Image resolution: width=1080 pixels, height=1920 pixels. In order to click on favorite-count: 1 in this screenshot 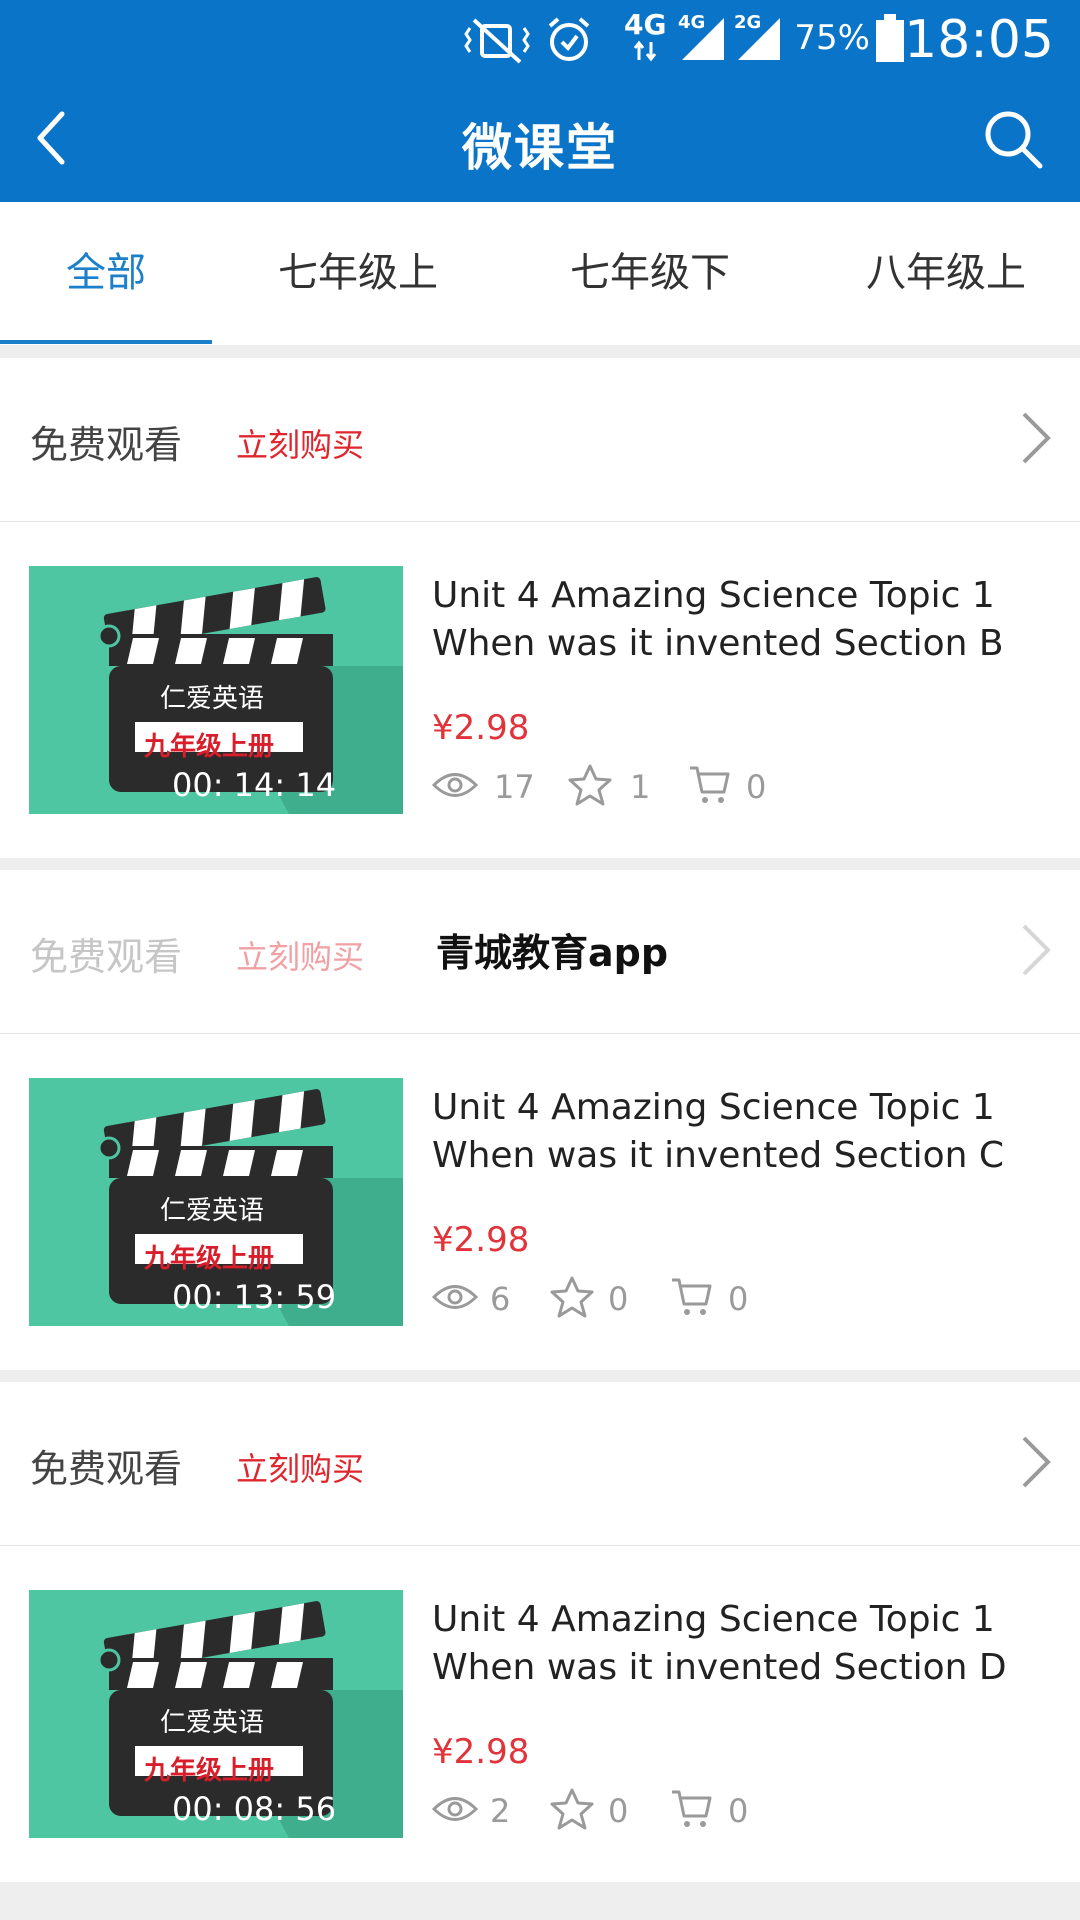, I will do `click(640, 787)`.